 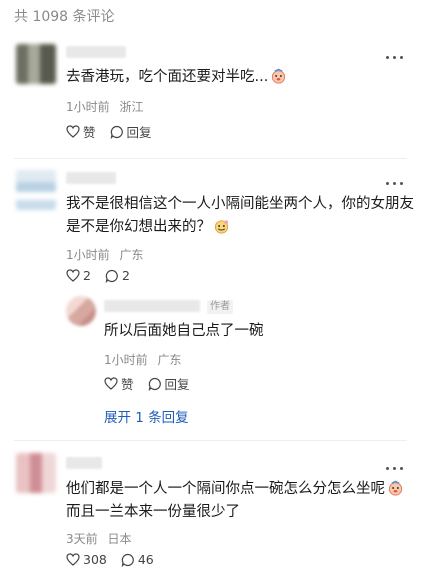 What do you see at coordinates (95, 559) in the screenshot?
I see `like-count: 308` at bounding box center [95, 559].